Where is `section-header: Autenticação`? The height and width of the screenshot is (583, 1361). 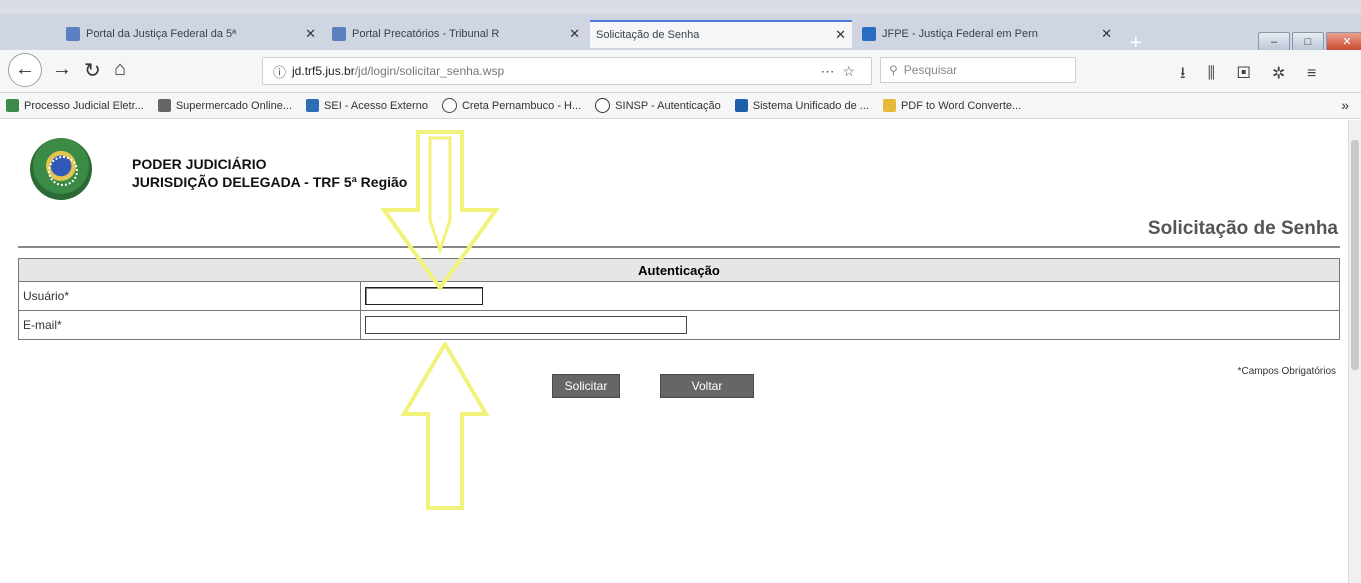
section-header: Autenticação is located at coordinates (679, 270).